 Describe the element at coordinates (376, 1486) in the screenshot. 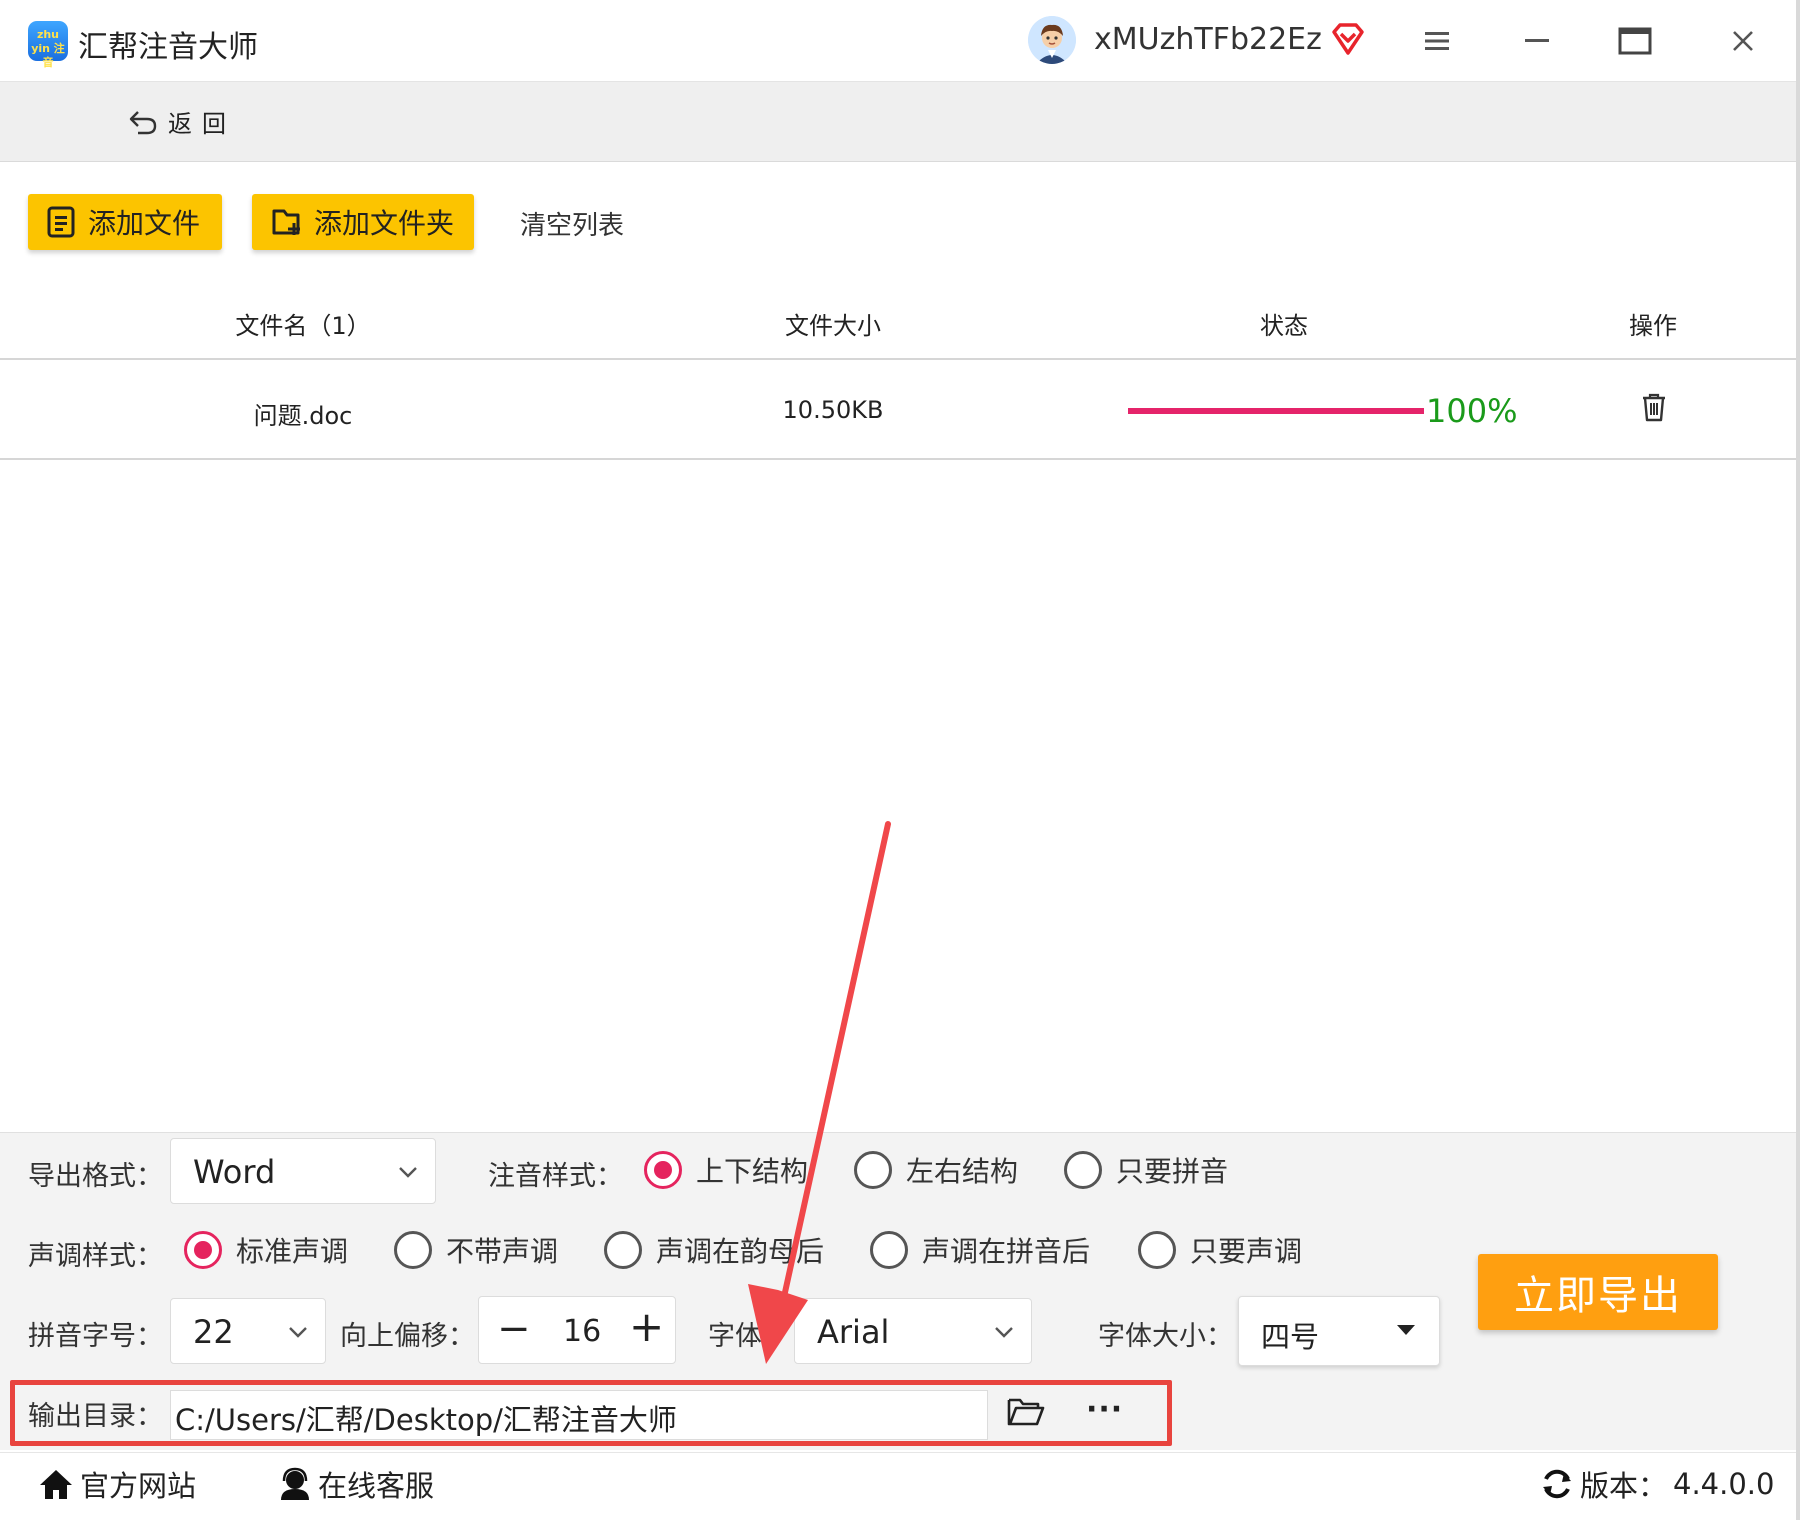

I see `online-support-label: 在线客服` at that location.